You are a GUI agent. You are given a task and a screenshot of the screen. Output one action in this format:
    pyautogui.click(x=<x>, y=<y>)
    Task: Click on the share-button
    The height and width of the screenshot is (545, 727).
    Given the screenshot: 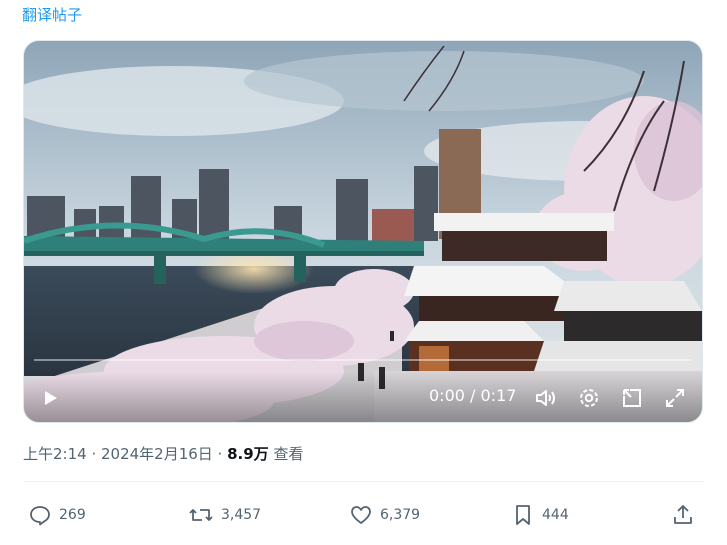 What is the action you would take?
    pyautogui.click(x=683, y=515)
    